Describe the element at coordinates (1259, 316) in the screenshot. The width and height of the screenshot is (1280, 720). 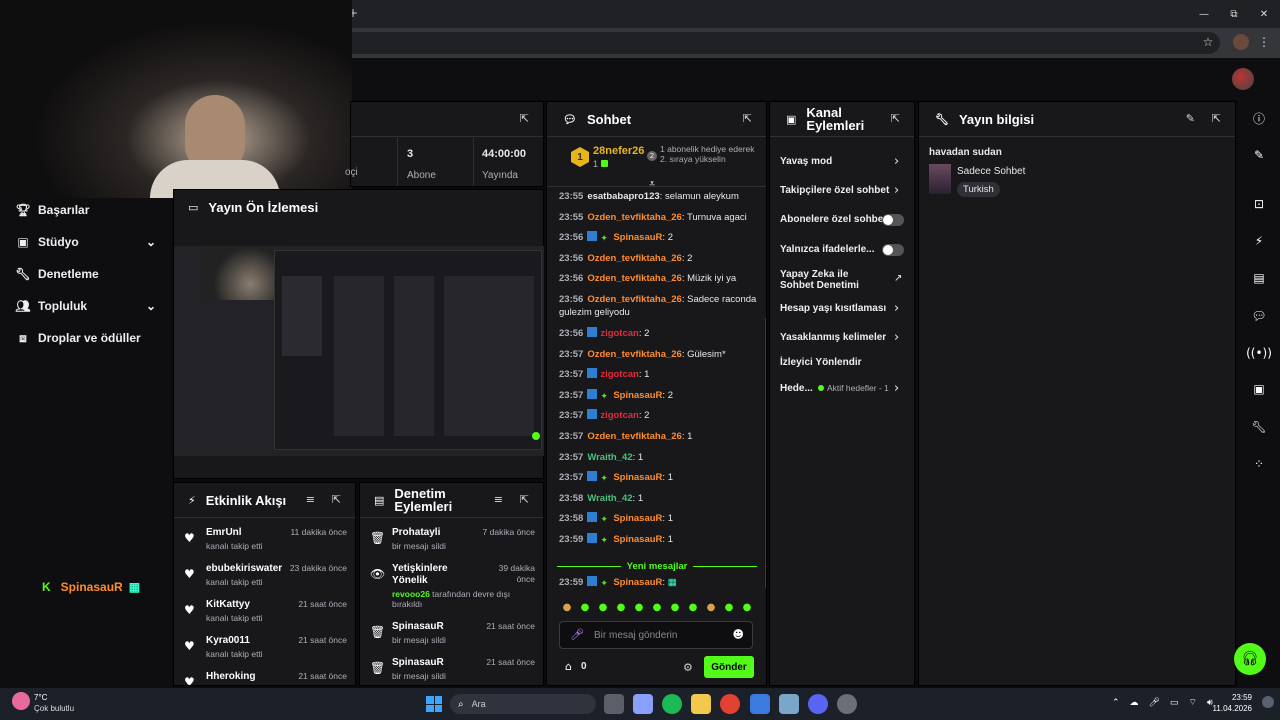
I see `chat-bubble-icon: 💬︎` at that location.